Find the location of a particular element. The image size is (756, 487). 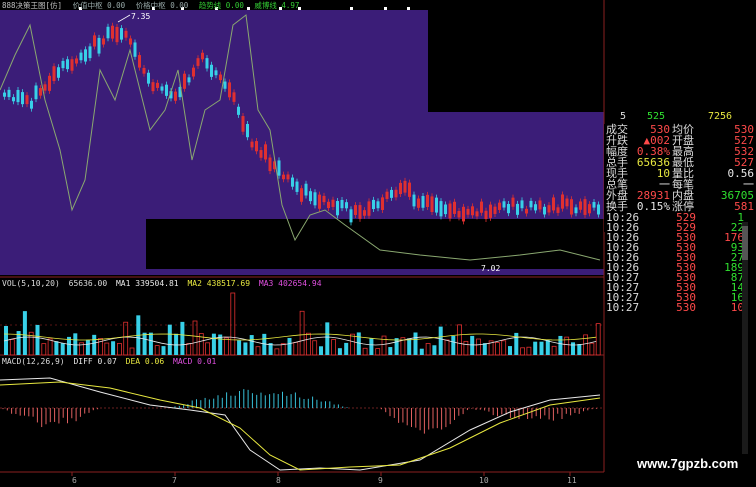

watermark: www.7gpzb.com is located at coordinates (688, 463).